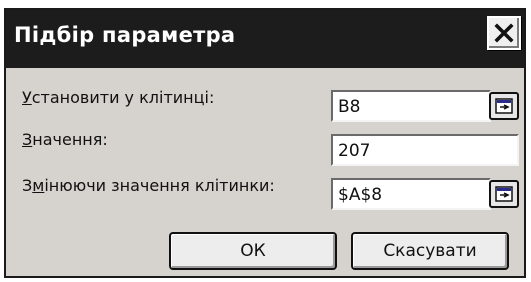 Image resolution: width=531 pixels, height=282 pixels. Describe the element at coordinates (70, 139) in the screenshot. I see `value-label-rest: начення:` at that location.